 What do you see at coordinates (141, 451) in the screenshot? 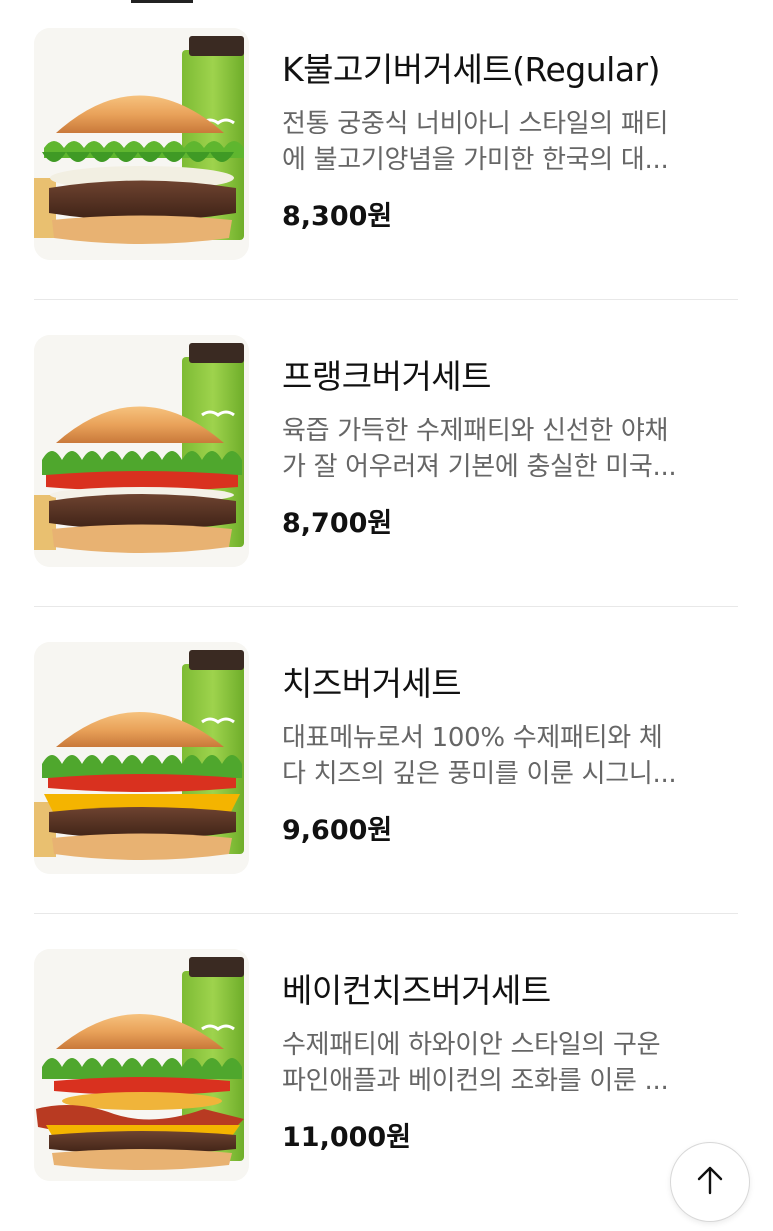
I see `frank-burger-set-image` at bounding box center [141, 451].